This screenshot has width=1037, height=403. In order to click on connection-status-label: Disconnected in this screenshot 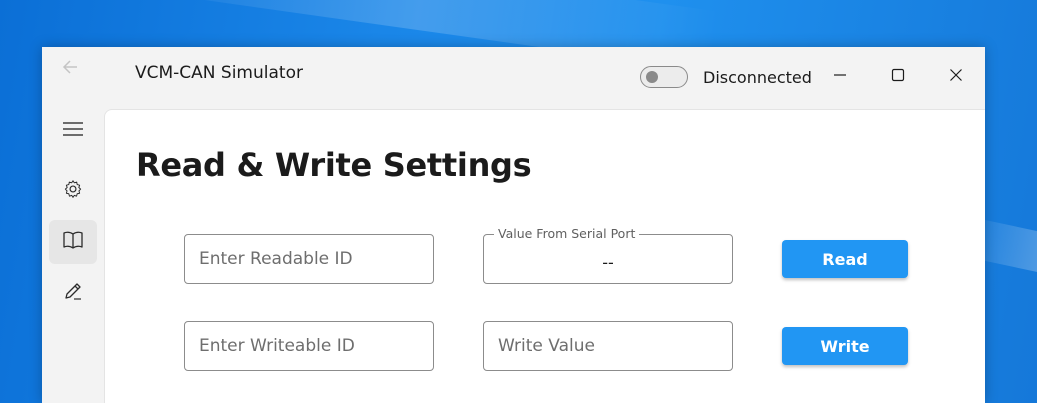, I will do `click(757, 77)`.